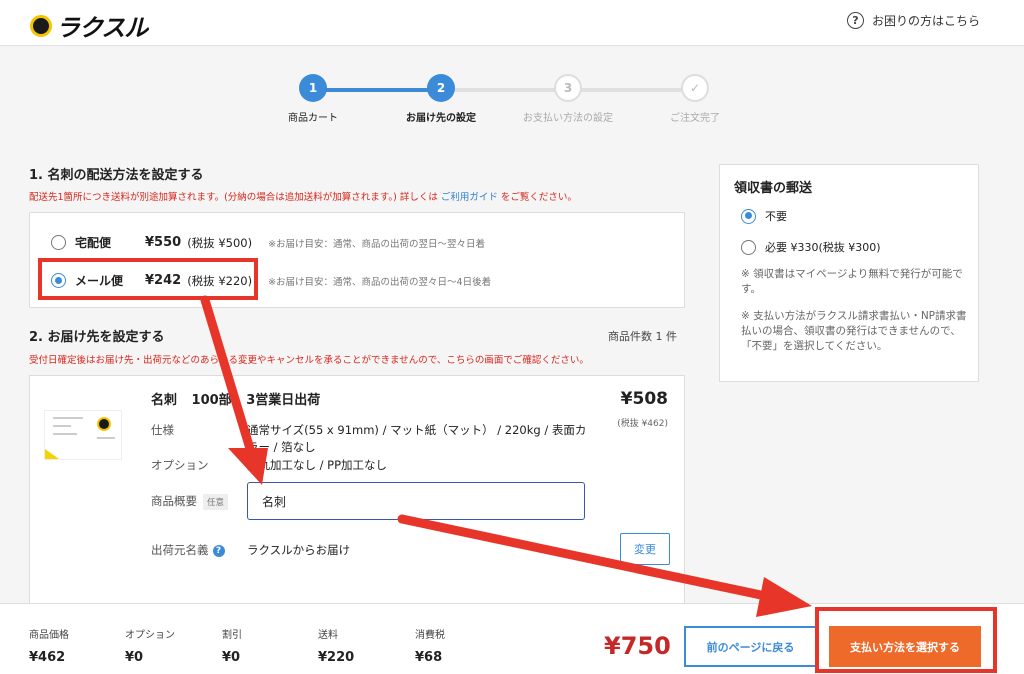 The width and height of the screenshot is (1024, 674). What do you see at coordinates (58, 242) in the screenshot?
I see `radio-takuhaibin` at bounding box center [58, 242].